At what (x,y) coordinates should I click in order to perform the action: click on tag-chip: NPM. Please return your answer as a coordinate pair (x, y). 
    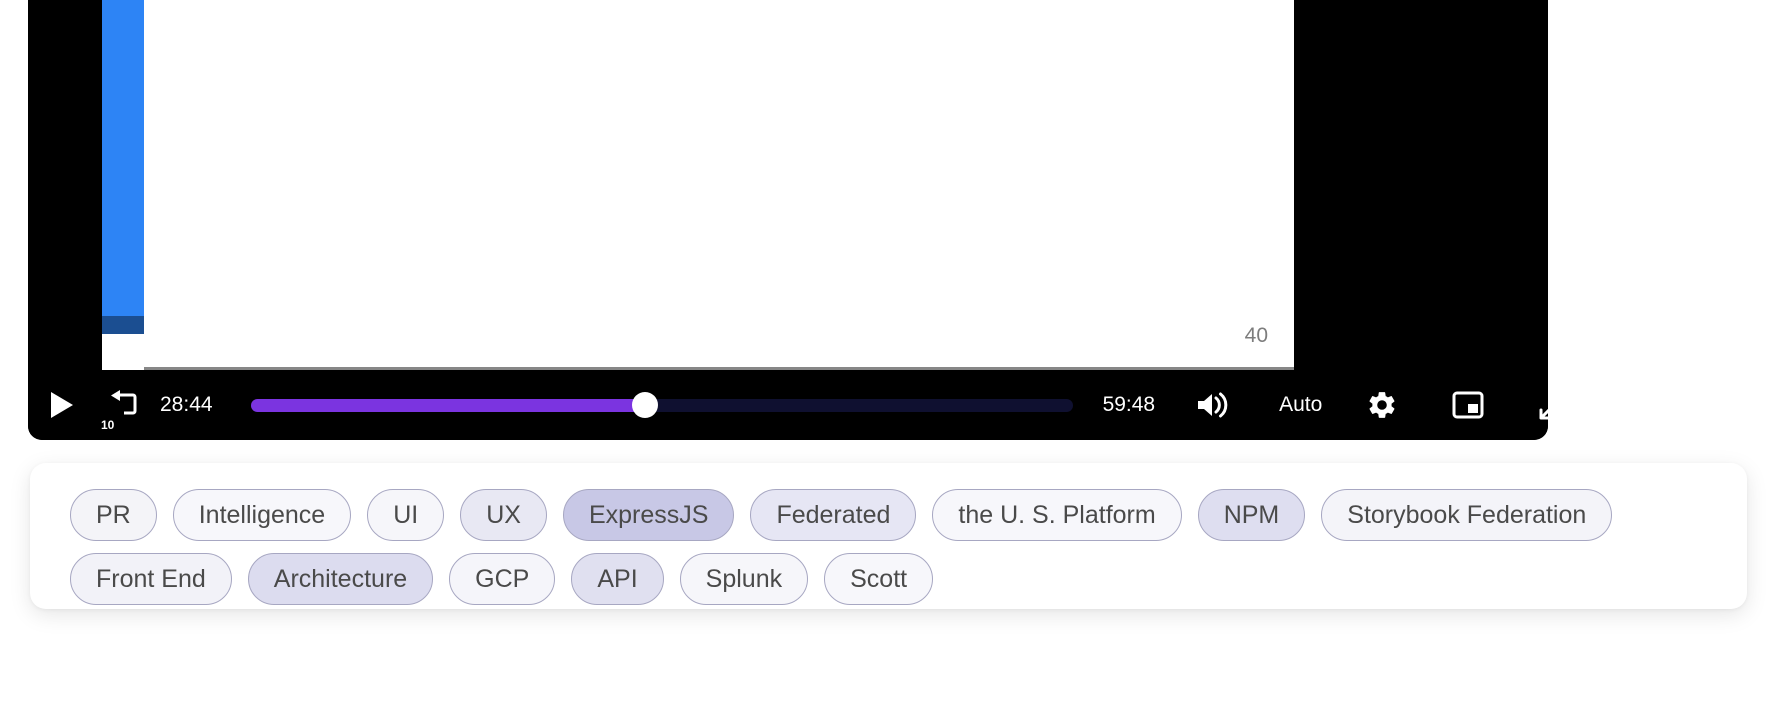
    Looking at the image, I should click on (1251, 515).